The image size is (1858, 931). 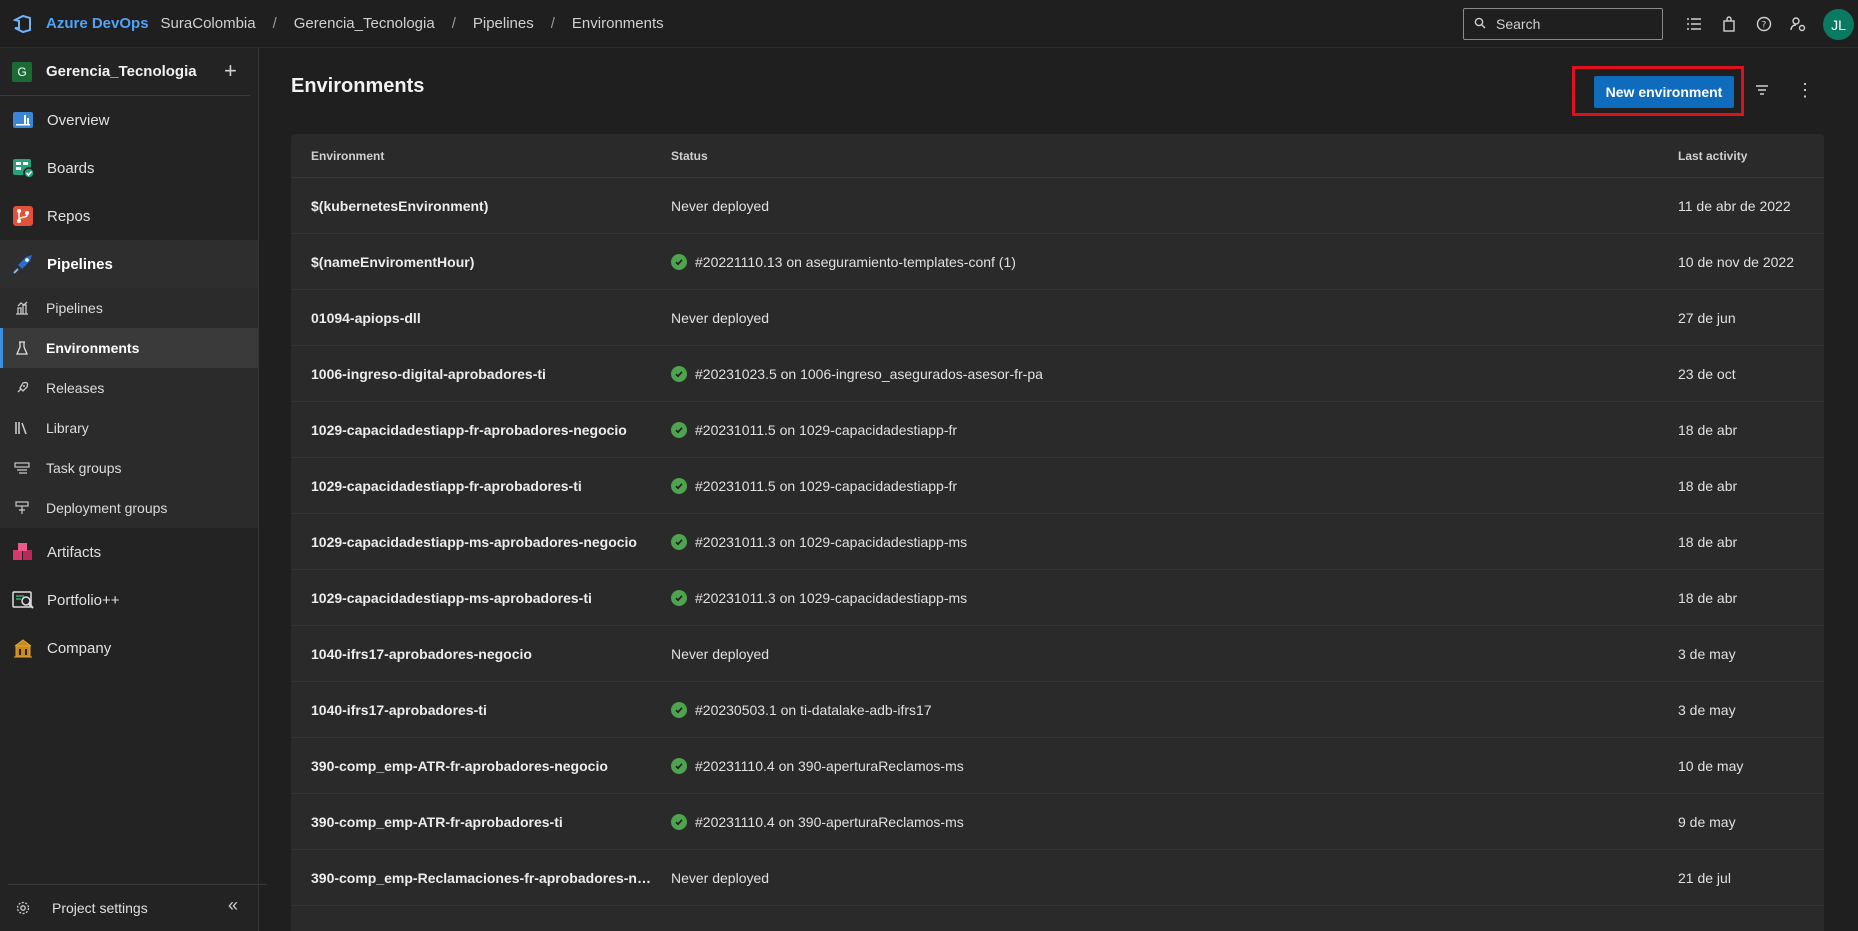 What do you see at coordinates (129, 648) in the screenshot?
I see `sidebar-item-company: Company` at bounding box center [129, 648].